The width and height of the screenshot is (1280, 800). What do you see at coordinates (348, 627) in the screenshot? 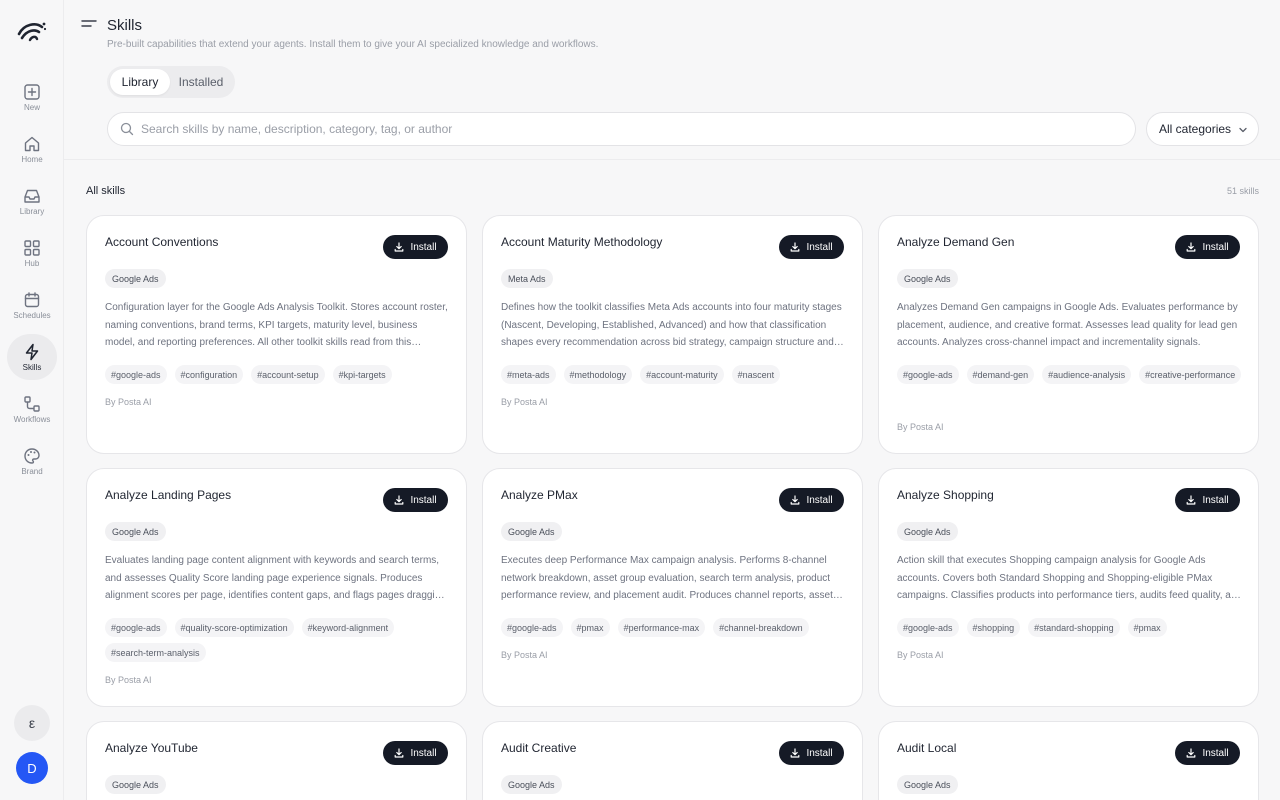
I see `tag: #keyword-alignment` at bounding box center [348, 627].